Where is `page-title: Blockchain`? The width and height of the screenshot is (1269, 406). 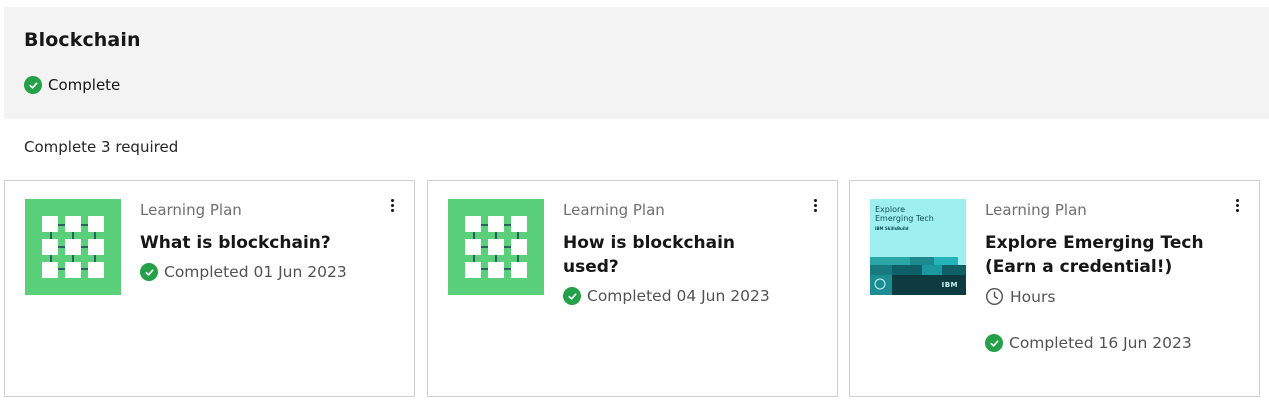 page-title: Blockchain is located at coordinates (82, 40).